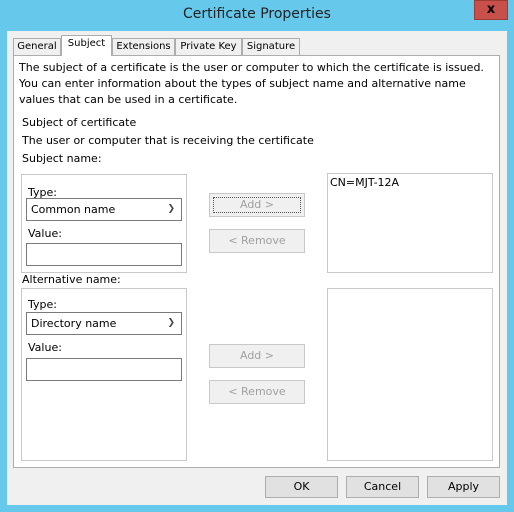 Image resolution: width=514 pixels, height=512 pixels. Describe the element at coordinates (42, 304) in the screenshot. I see `alternative-type-label: Type:` at that location.